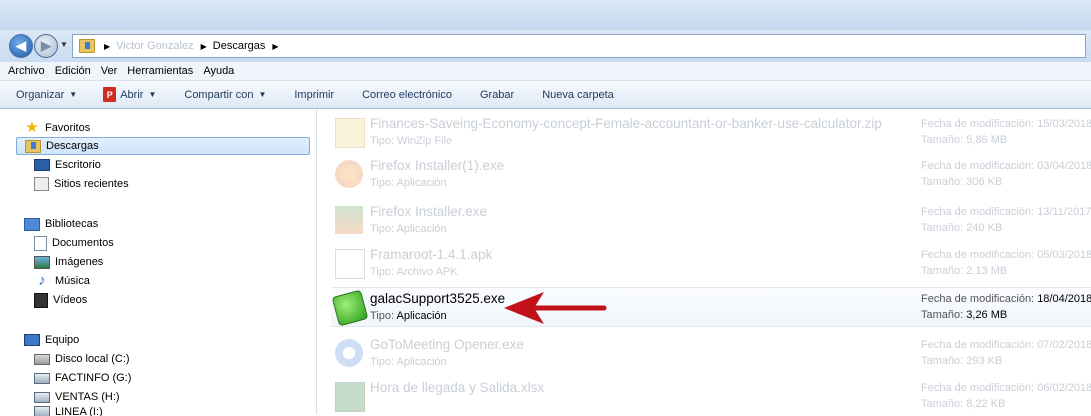  I want to click on nav-label: Escritorio, so click(78, 165).